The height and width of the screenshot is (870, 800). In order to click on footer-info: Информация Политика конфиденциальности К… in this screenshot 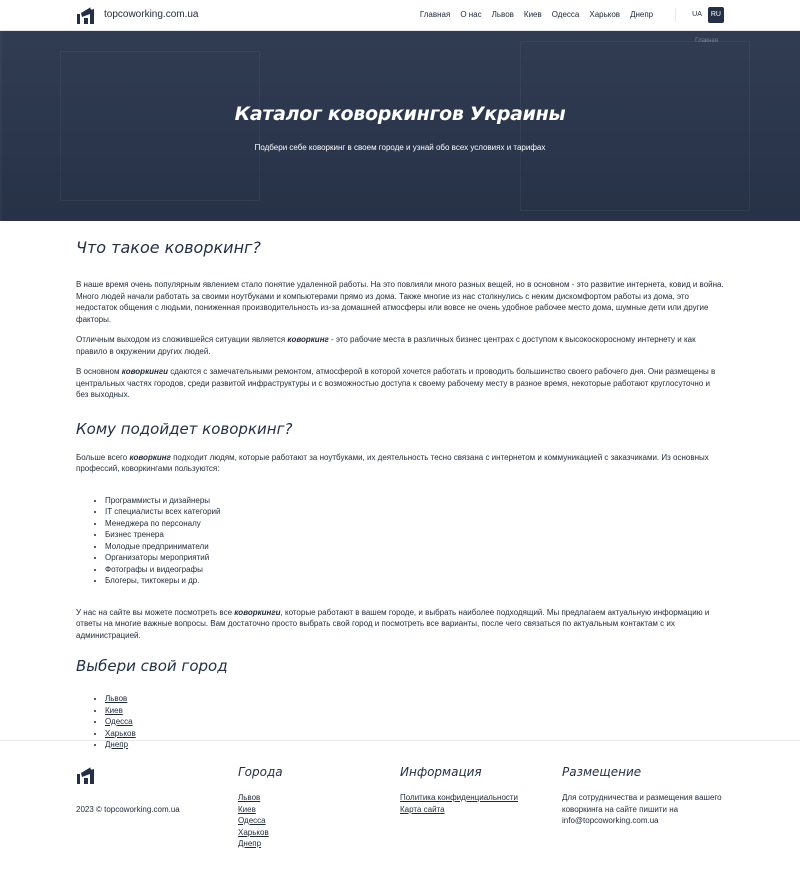, I will do `click(481, 817)`.